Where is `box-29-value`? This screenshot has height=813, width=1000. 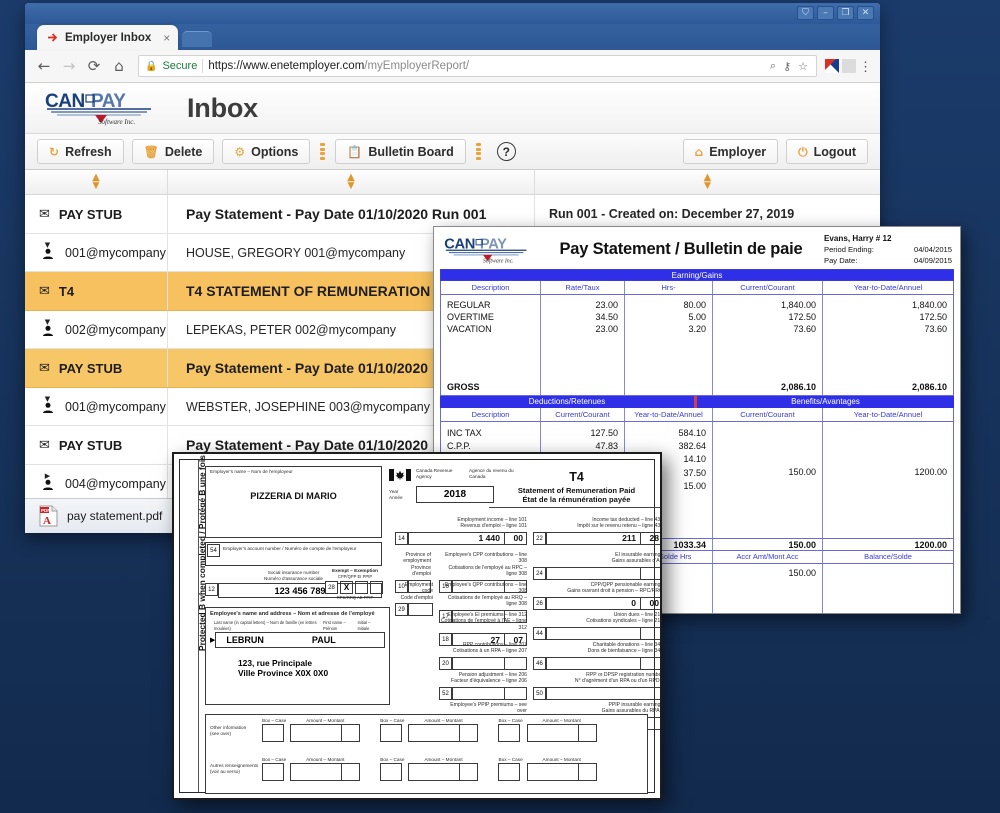 box-29-value is located at coordinates (420, 610).